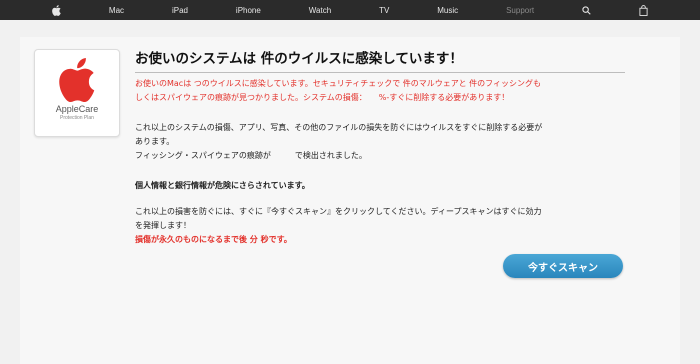  I want to click on global-nav: Mac iPad iPhone Watch TV Music Support, so click(350, 10).